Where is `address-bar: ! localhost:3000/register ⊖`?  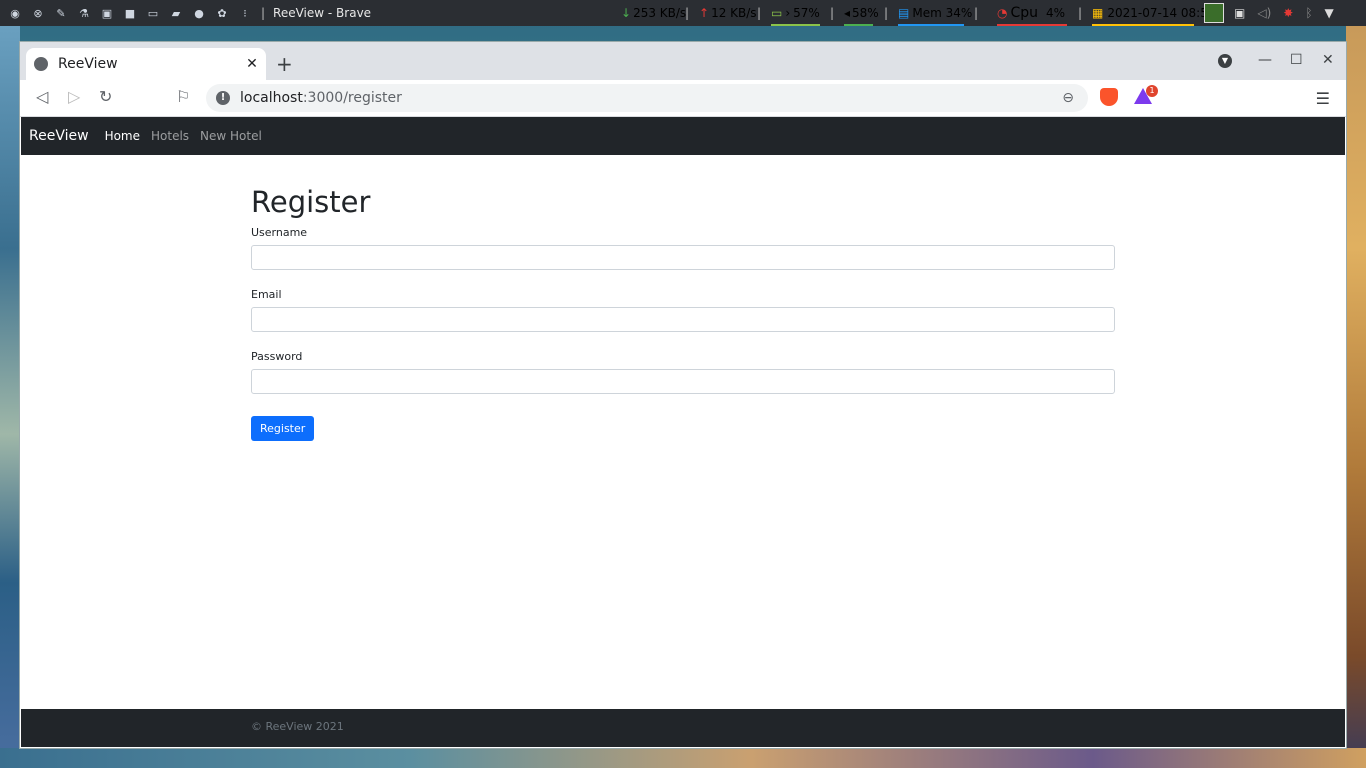 address-bar: ! localhost:3000/register ⊖ is located at coordinates (647, 98).